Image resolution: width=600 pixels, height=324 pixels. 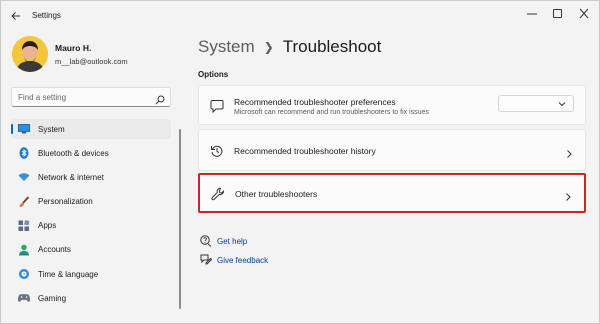 I want to click on get-help-link: Get help, so click(x=223, y=241).